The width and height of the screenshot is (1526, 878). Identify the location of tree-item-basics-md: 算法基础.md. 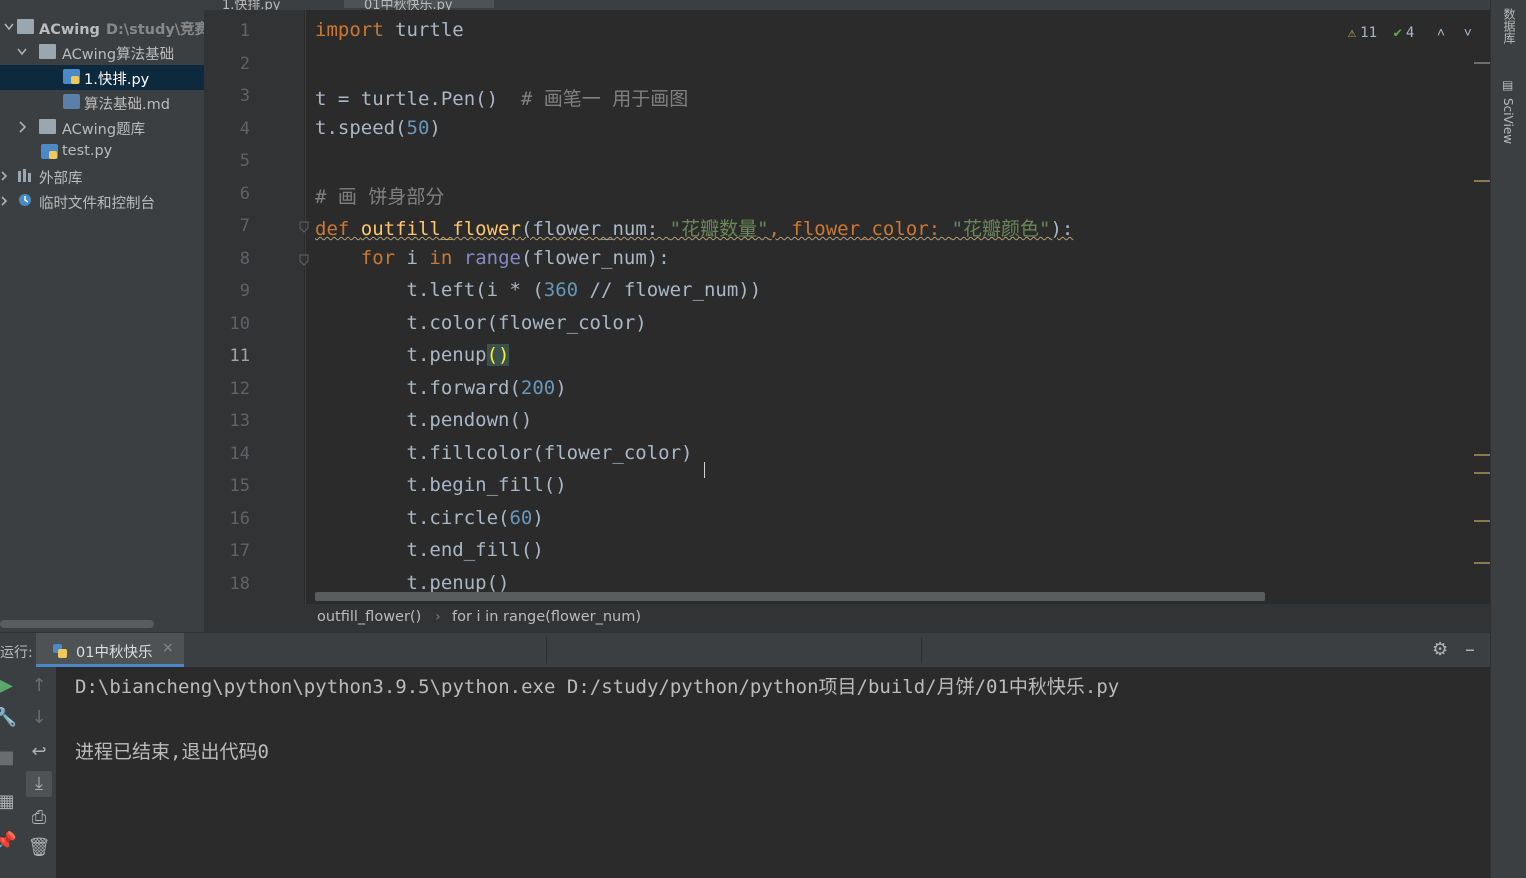
(102, 102).